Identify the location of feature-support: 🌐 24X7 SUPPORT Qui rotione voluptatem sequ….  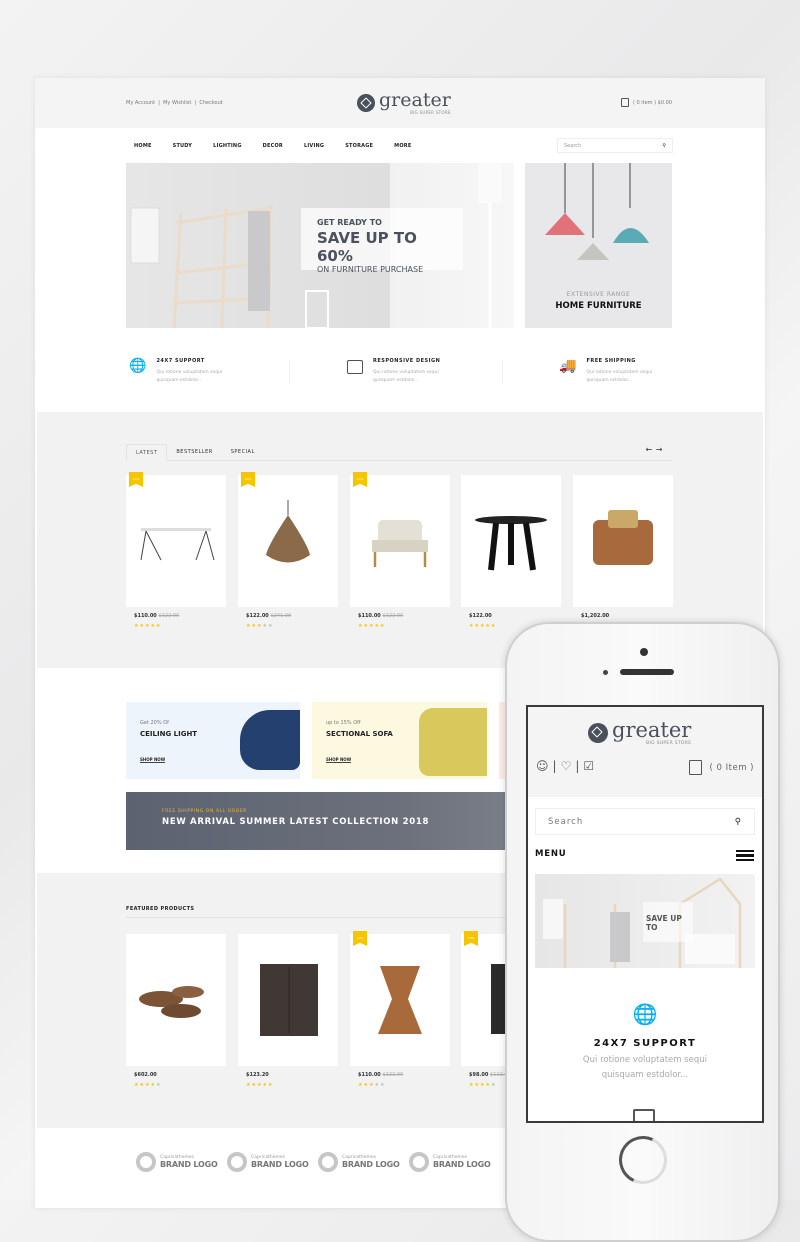
(224, 371).